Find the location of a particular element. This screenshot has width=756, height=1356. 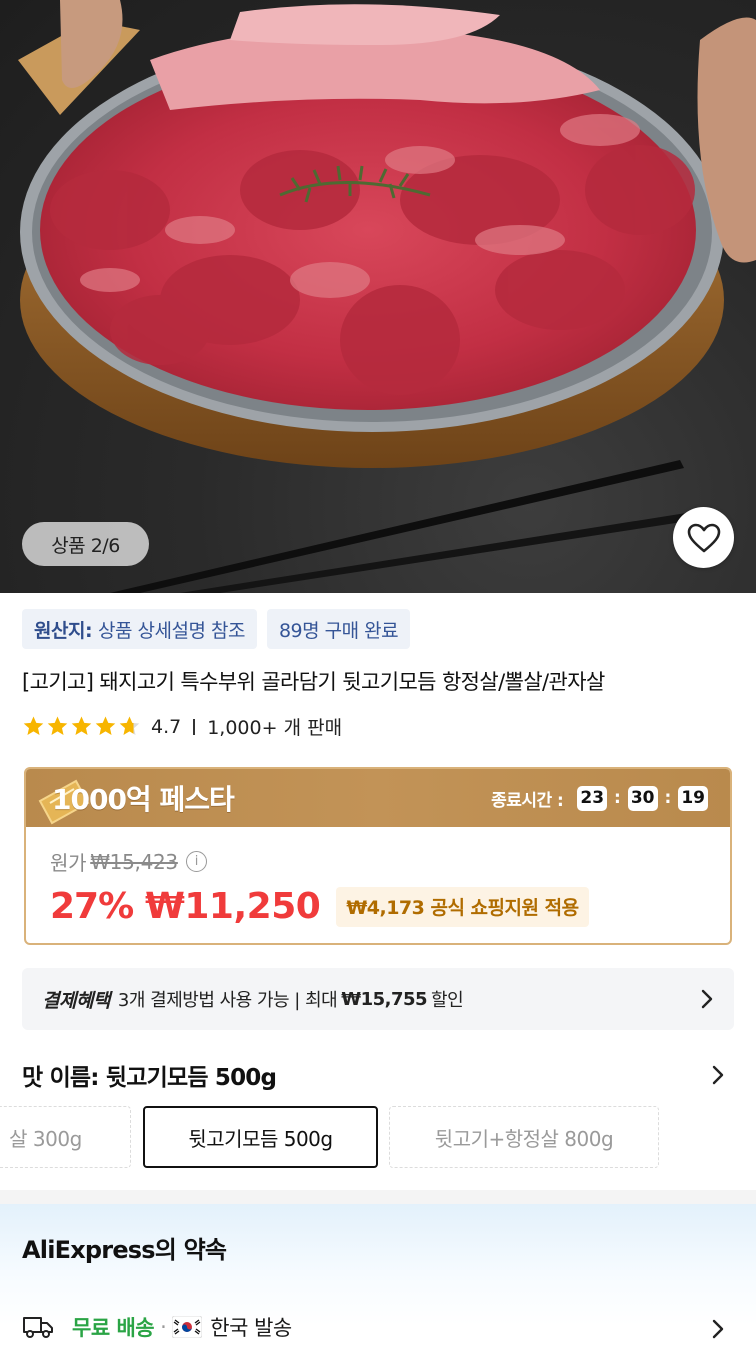

original-price: ₩15,423 is located at coordinates (134, 861).